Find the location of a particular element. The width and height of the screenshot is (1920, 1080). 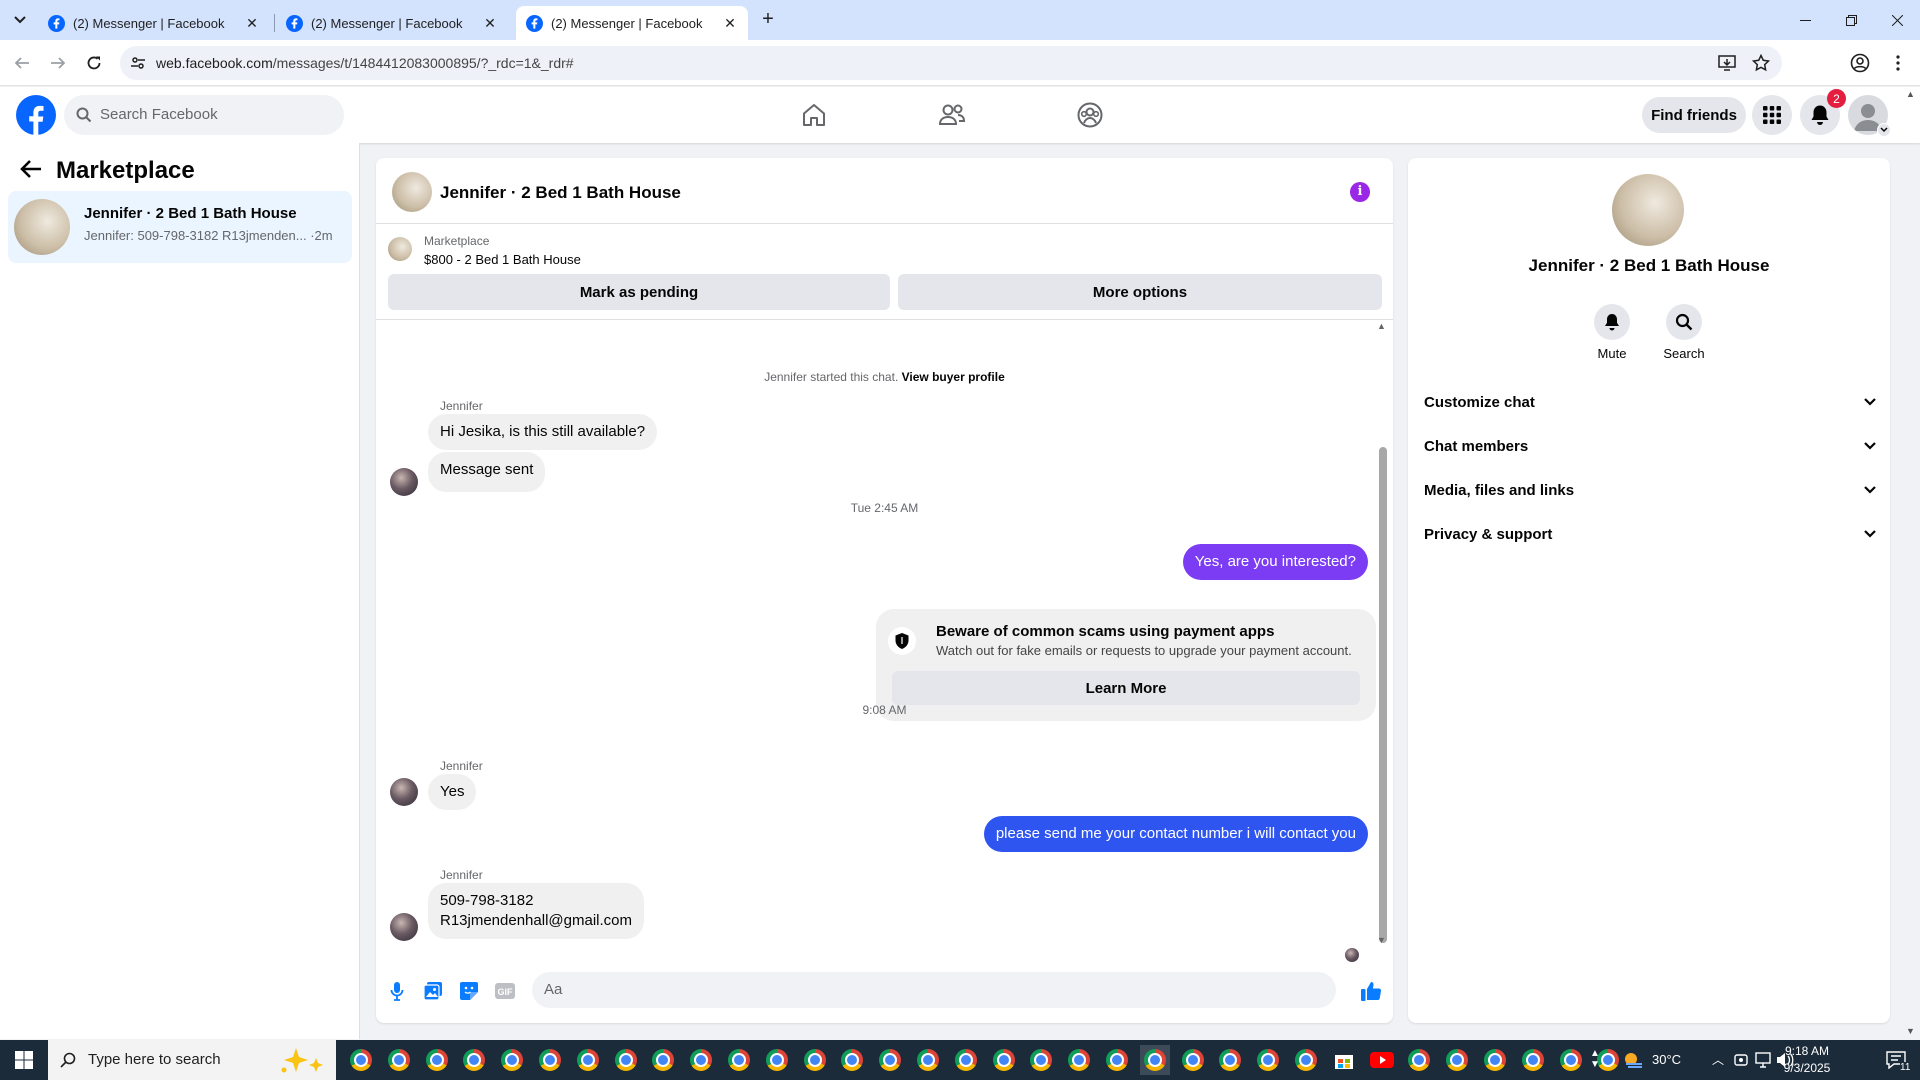

customize-chat-section: Customize chat is located at coordinates (1650, 402).